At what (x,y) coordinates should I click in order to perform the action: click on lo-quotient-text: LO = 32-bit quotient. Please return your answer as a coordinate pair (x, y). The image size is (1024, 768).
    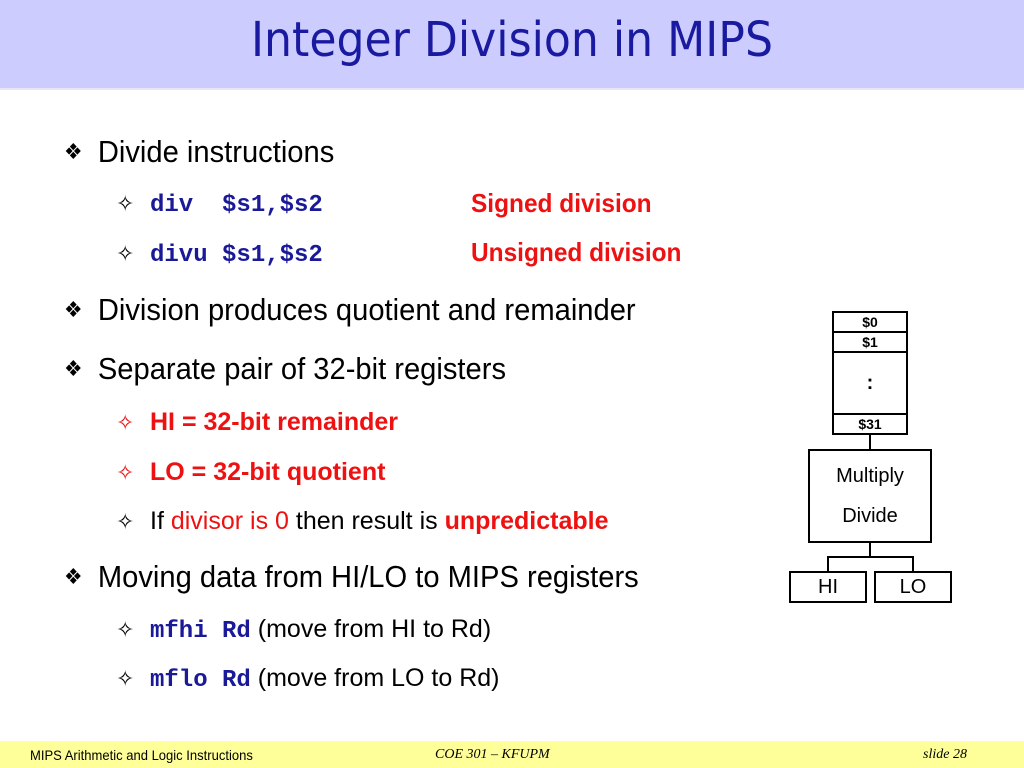
    Looking at the image, I should click on (268, 472).